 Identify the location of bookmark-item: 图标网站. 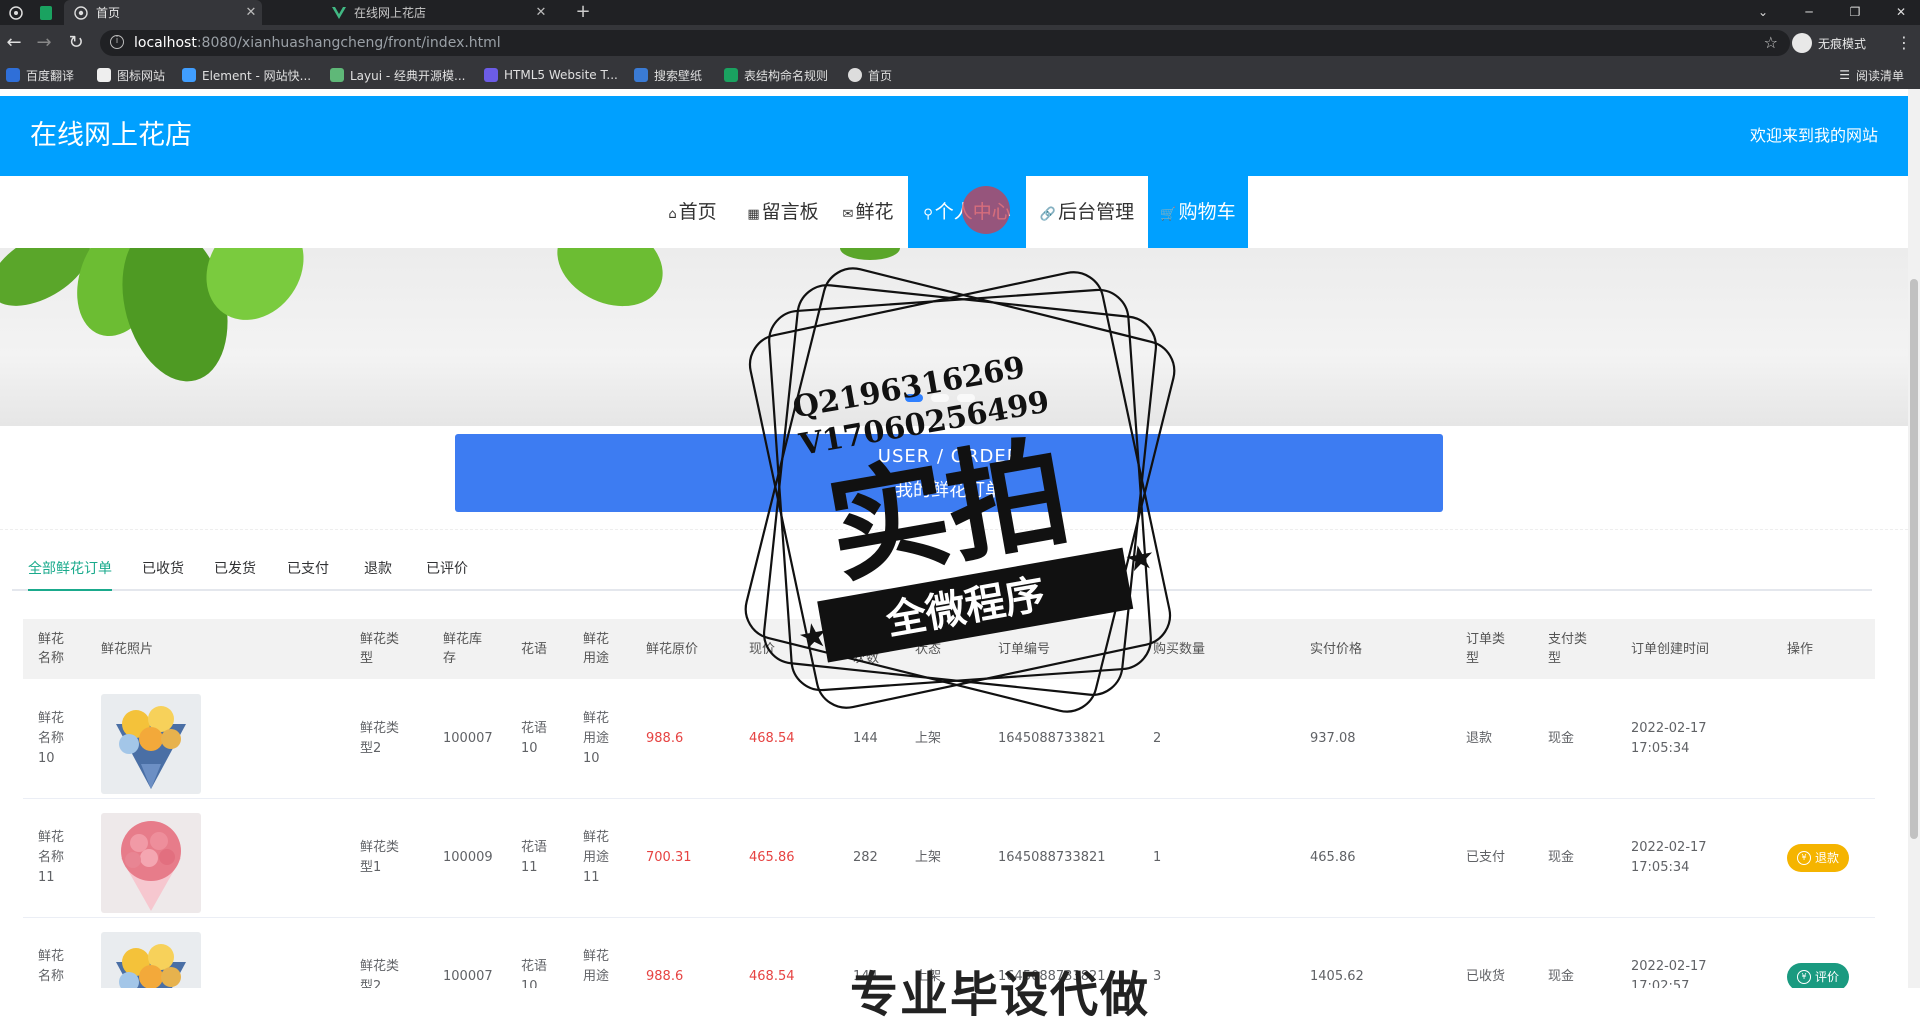
(131, 75).